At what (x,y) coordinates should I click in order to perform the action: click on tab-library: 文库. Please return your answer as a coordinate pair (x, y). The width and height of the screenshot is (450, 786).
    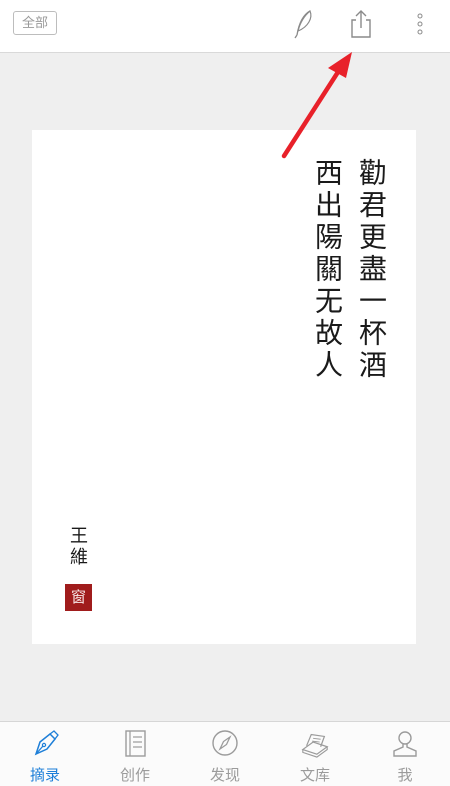
    Looking at the image, I should click on (315, 754).